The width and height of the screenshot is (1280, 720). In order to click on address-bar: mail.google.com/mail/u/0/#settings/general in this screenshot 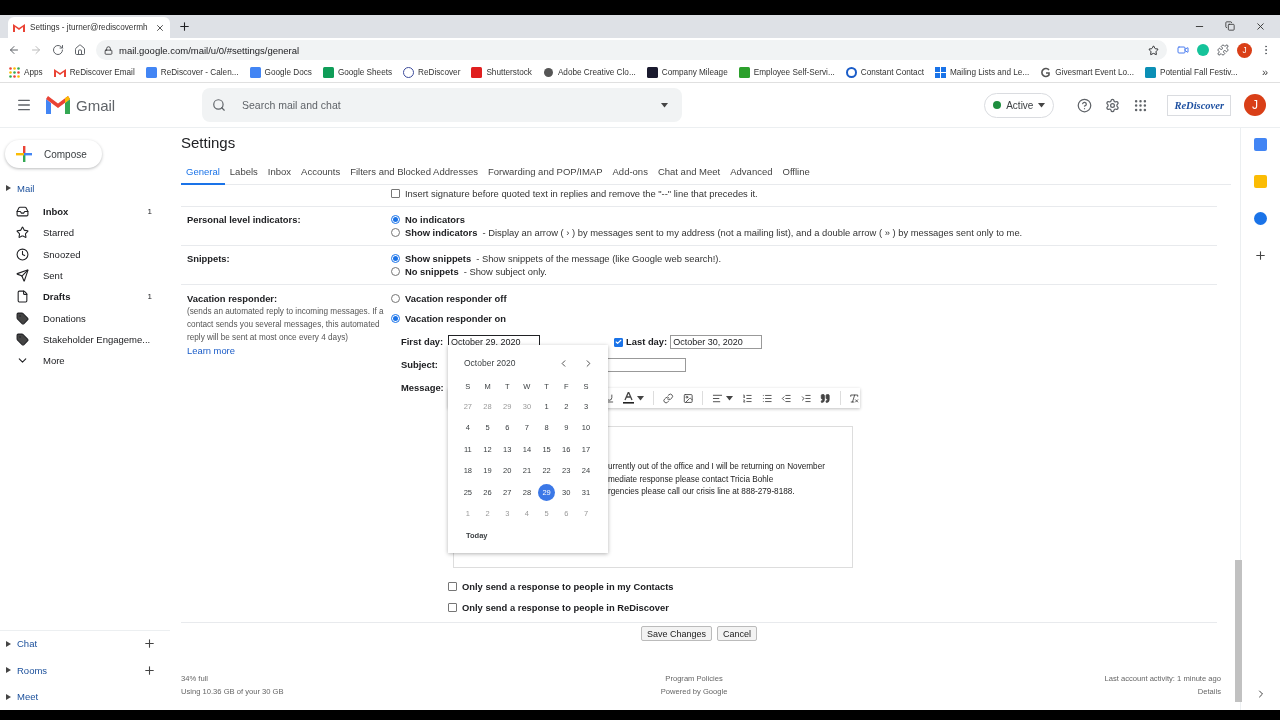, I will do `click(631, 50)`.